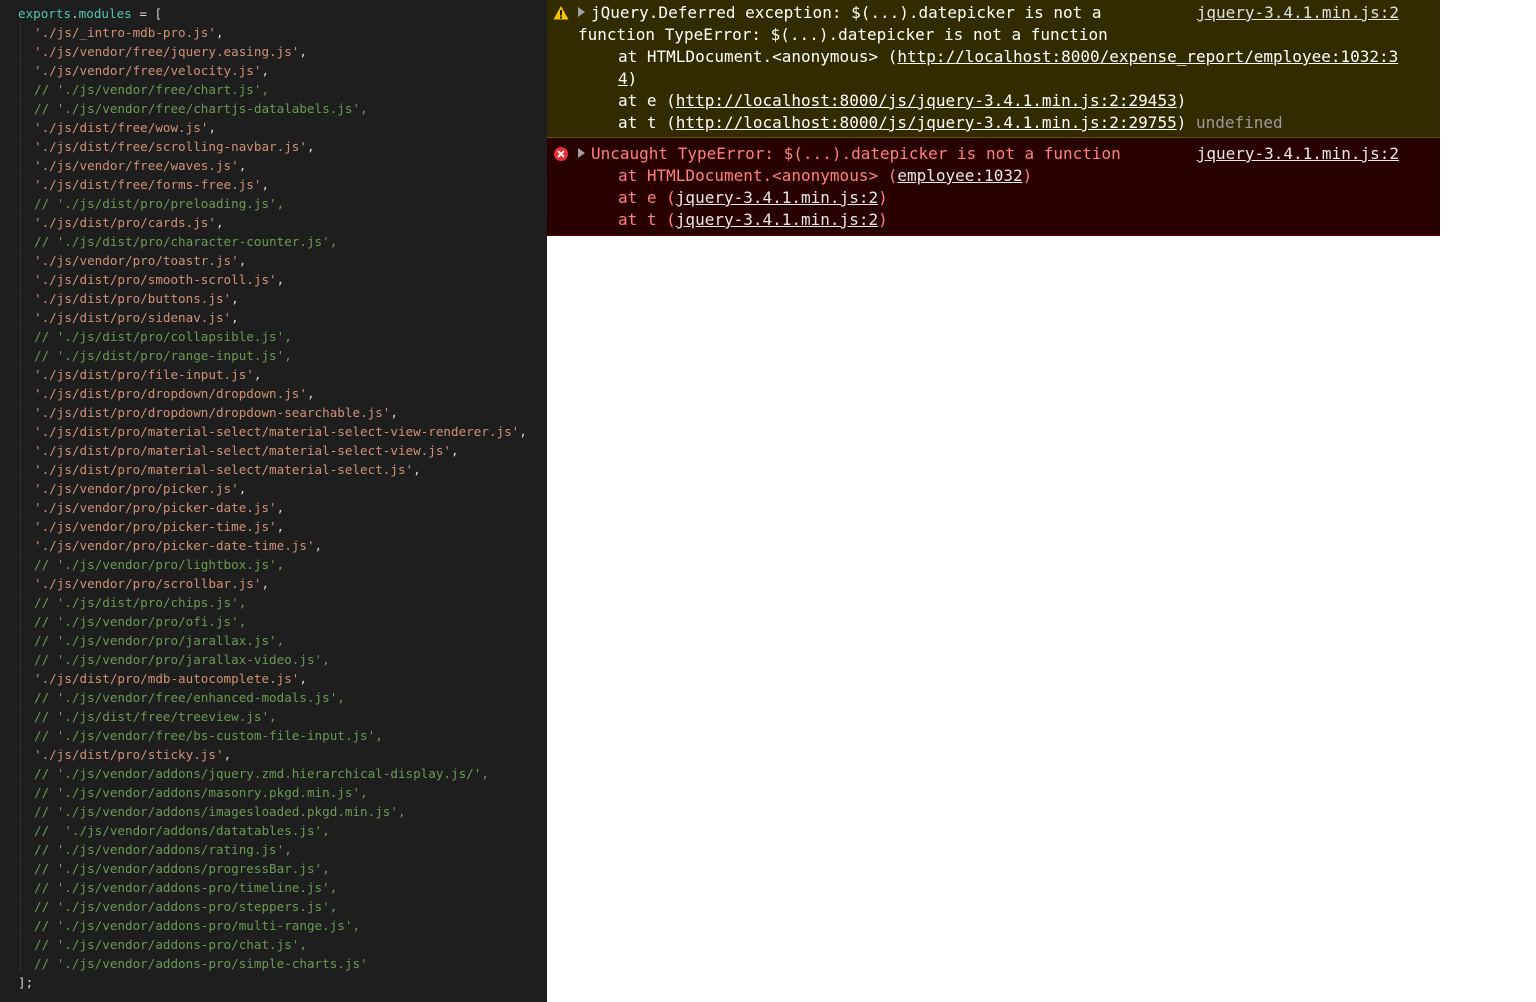  I want to click on comment-text: // './js/vendor/addons/progressBar.js',, so click(182, 868).